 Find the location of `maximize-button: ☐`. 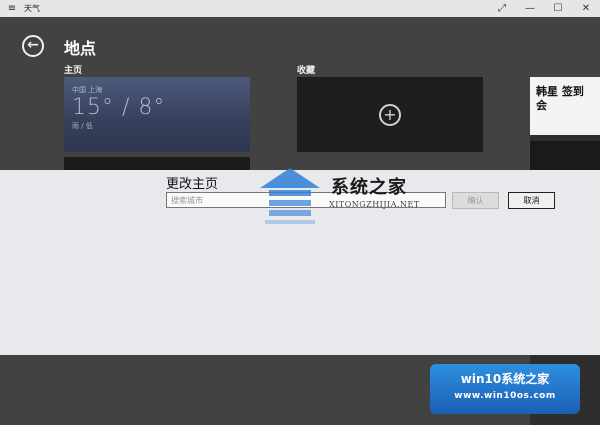

maximize-button: ☐ is located at coordinates (558, 8).